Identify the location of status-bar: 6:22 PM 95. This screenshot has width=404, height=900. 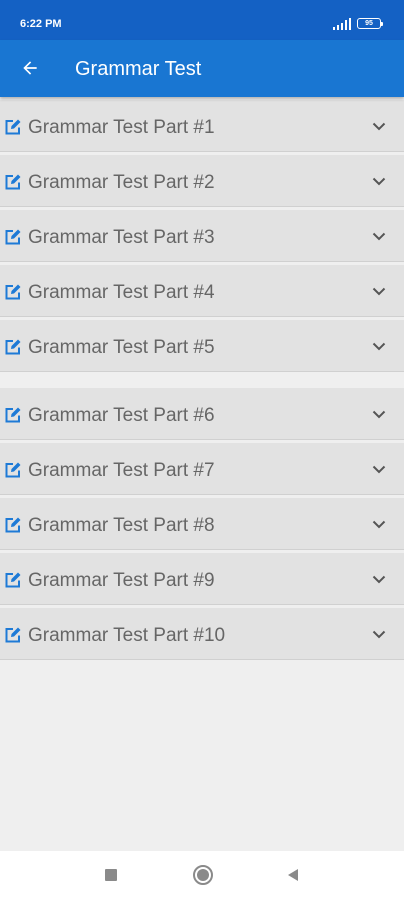
(202, 20).